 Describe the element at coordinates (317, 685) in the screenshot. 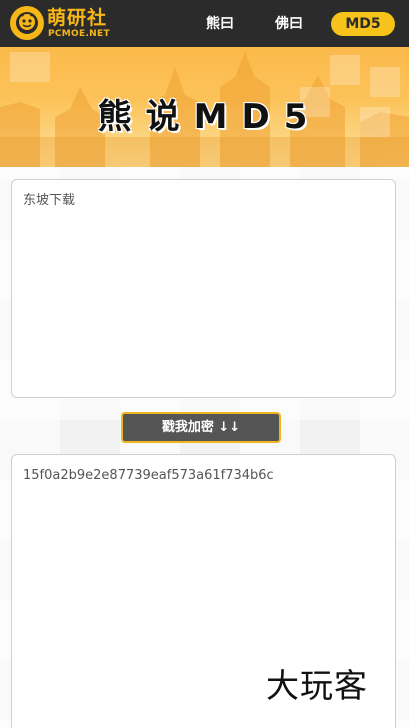

I see `watermark-text: 大玩客` at that location.